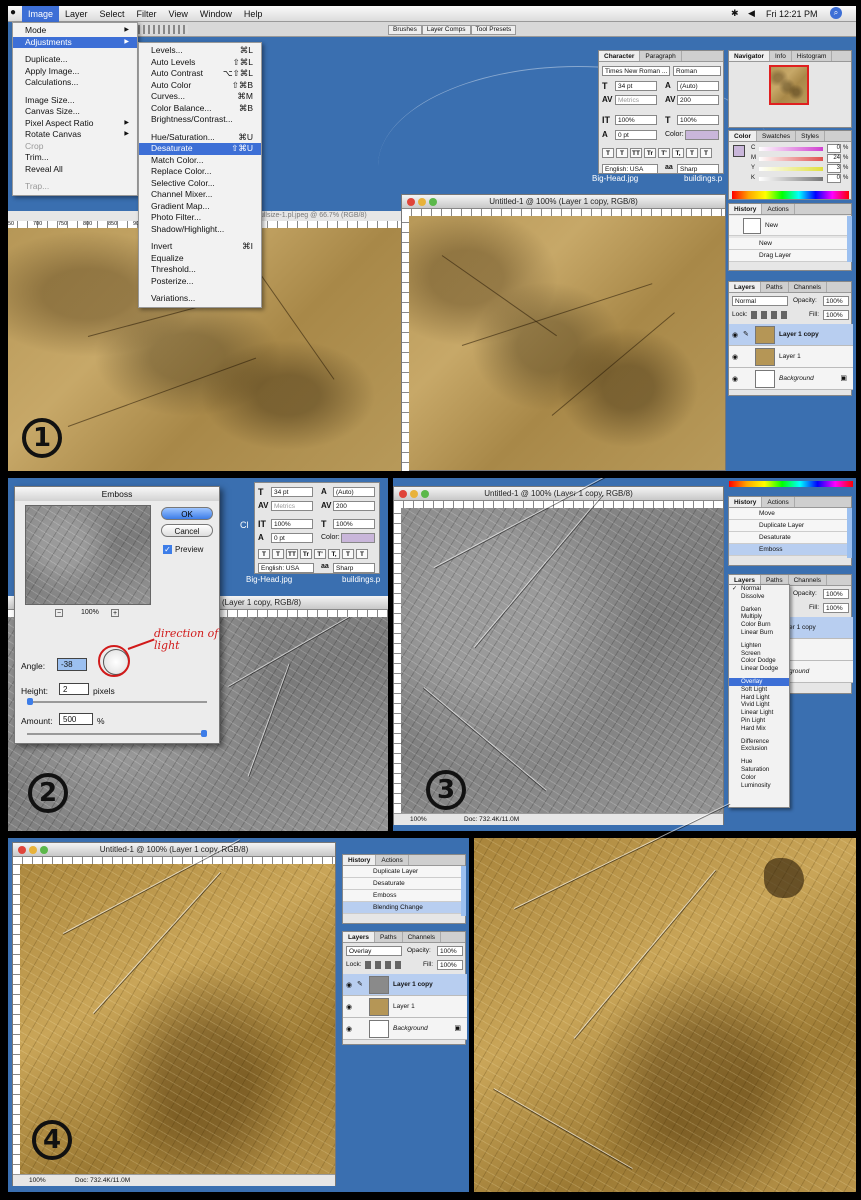 Image resolution: width=861 pixels, height=1200 pixels. I want to click on history-state: Drag Layer, so click(788, 256).